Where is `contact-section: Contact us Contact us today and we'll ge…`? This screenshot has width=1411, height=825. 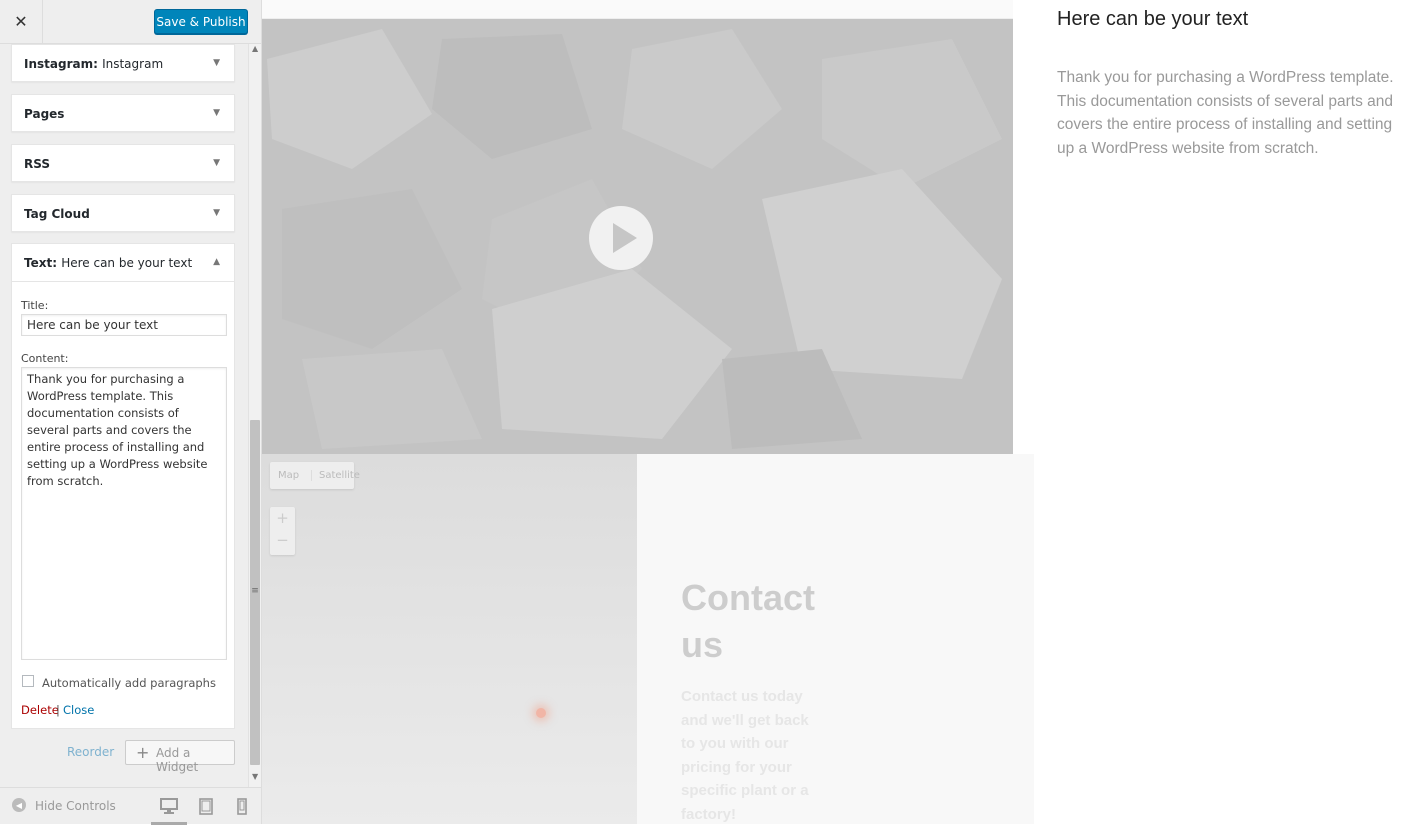
contact-section: Contact us Contact us today and we'll ge… is located at coordinates (835, 639).